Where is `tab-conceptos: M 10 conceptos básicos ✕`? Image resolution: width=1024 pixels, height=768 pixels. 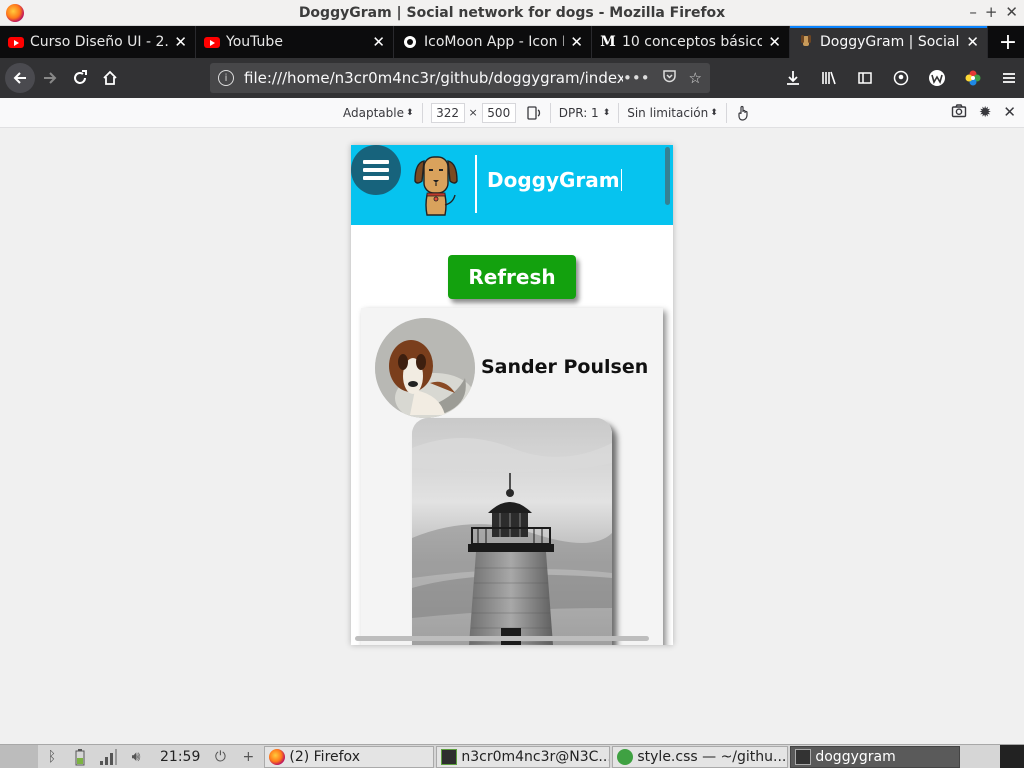
tab-conceptos: M 10 conceptos básicos ✕ is located at coordinates (691, 42).